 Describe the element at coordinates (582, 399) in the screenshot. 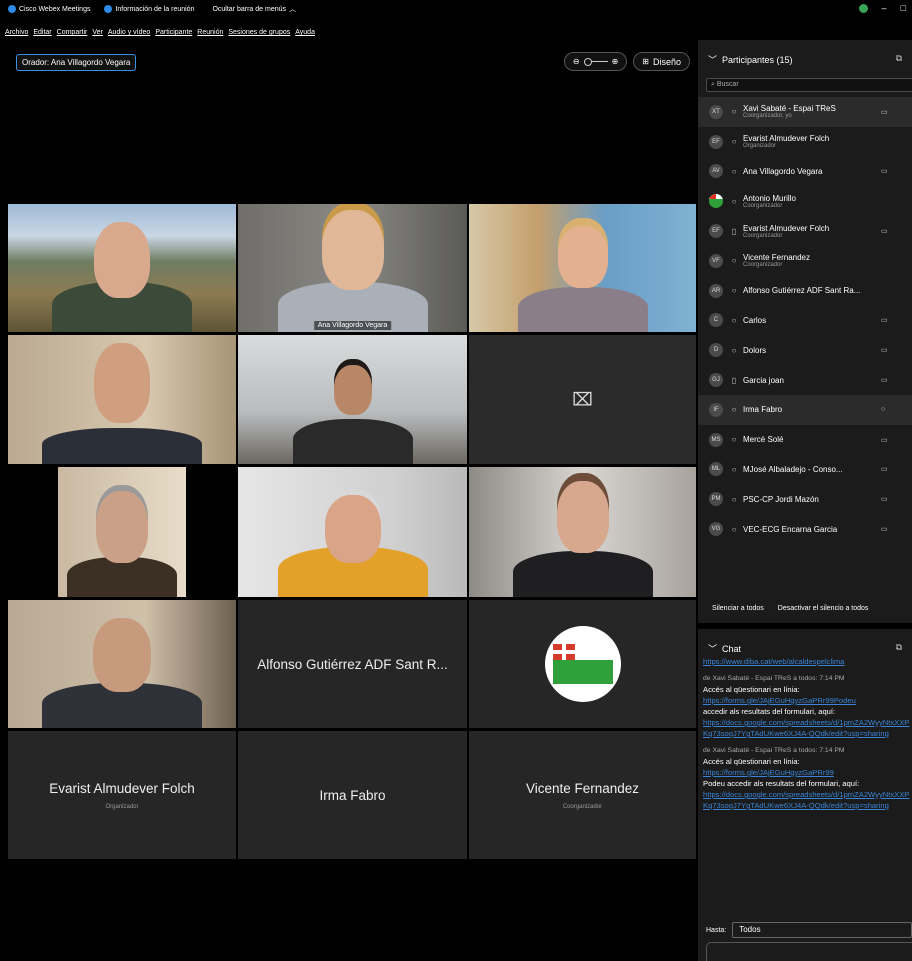

I see `video-tile-camera-off: ⌧` at that location.